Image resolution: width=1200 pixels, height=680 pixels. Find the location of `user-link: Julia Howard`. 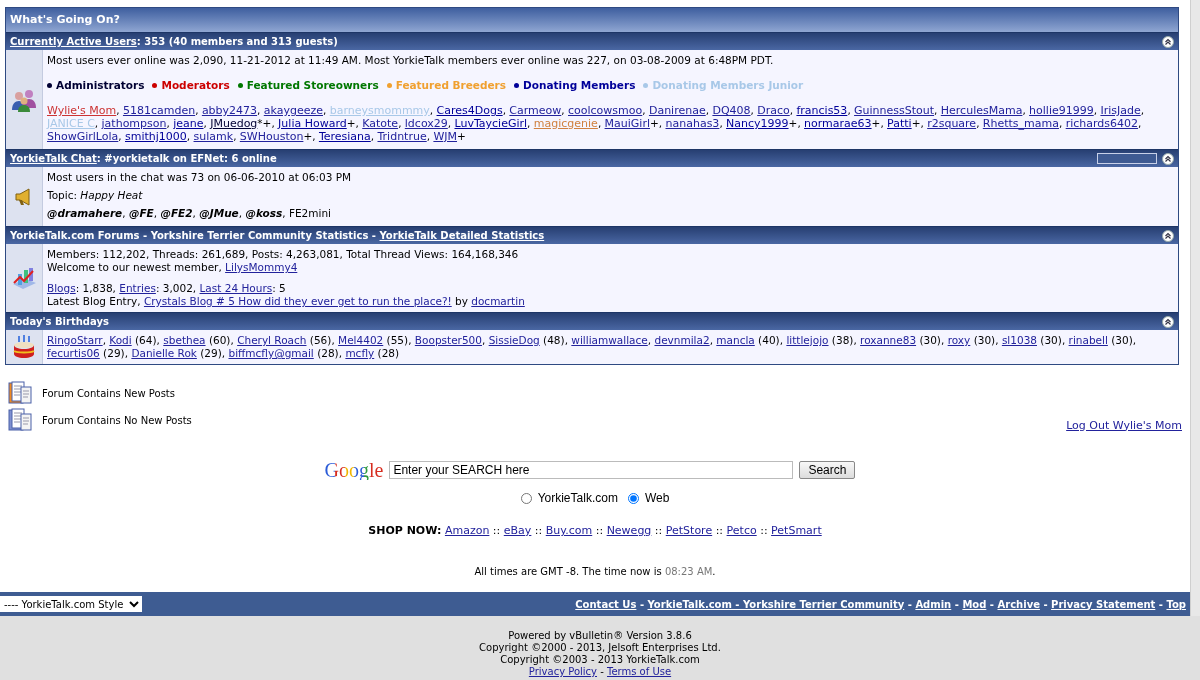

user-link: Julia Howard is located at coordinates (312, 123).